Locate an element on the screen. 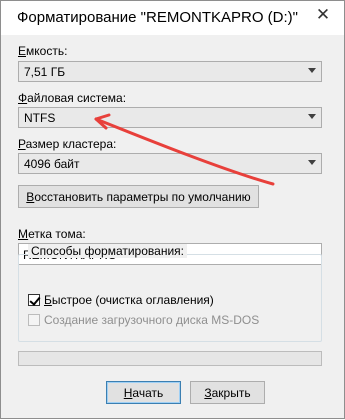 The image size is (345, 420). title-bar: Форматирование "REMONTKAPRO (D:)" ✕ is located at coordinates (172, 18).